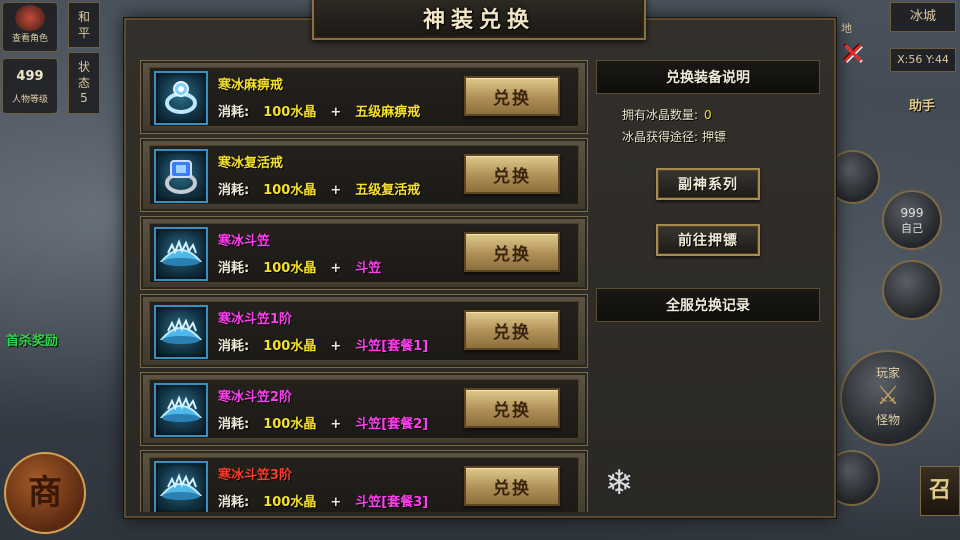 This screenshot has width=960, height=540. Describe the element at coordinates (30, 86) in the screenshot. I see `character-level-badge: 499 人物等级` at that location.